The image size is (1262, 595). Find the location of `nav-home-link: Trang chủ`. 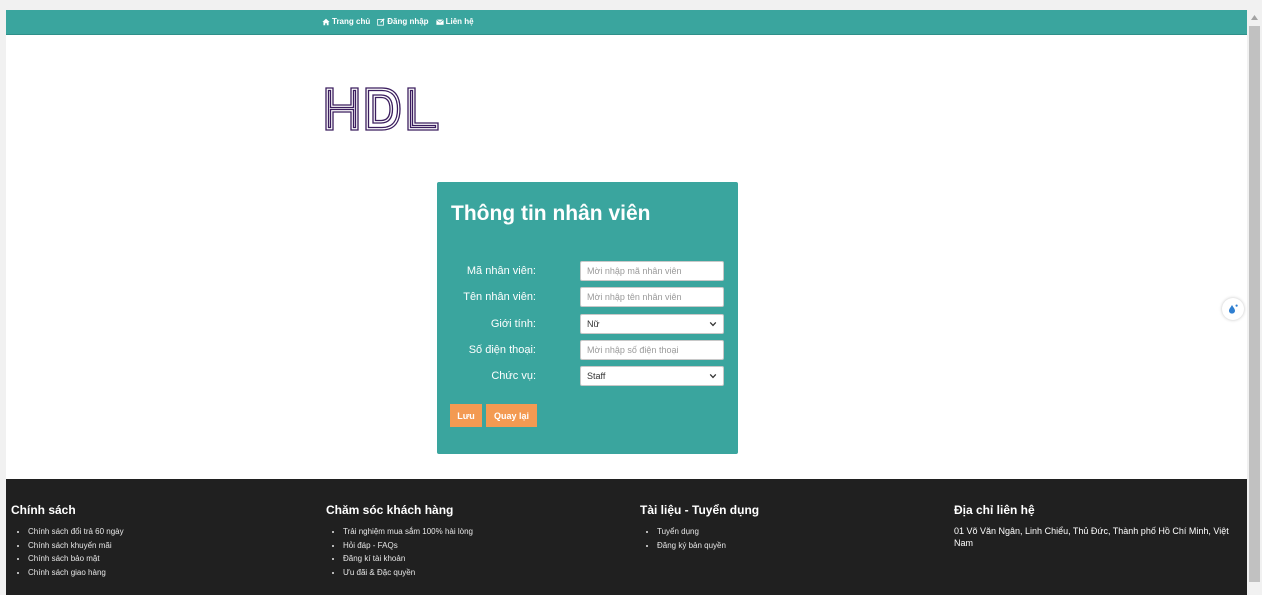

nav-home-link: Trang chủ is located at coordinates (346, 21).